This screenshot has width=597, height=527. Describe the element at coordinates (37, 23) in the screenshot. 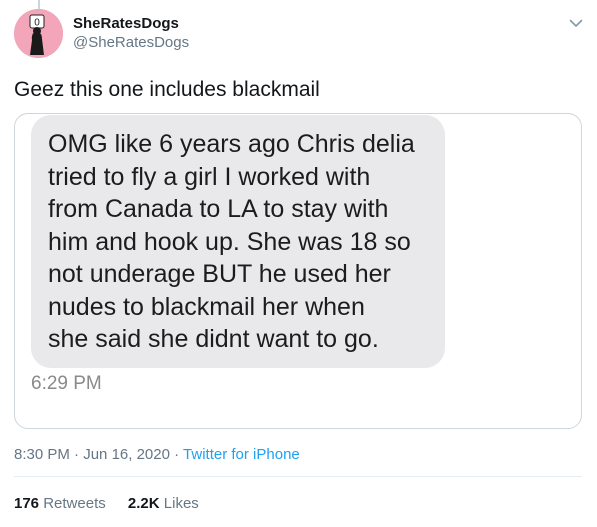

I see `svg-text: 0` at that location.